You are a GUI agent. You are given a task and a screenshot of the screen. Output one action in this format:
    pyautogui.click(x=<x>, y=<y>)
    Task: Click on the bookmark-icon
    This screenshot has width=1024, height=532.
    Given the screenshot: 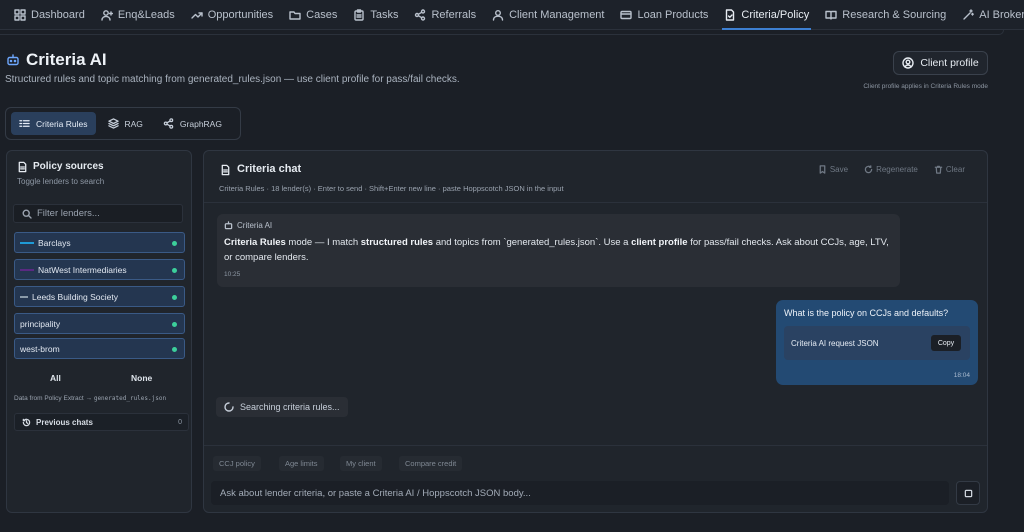 What is the action you would take?
    pyautogui.click(x=822, y=169)
    